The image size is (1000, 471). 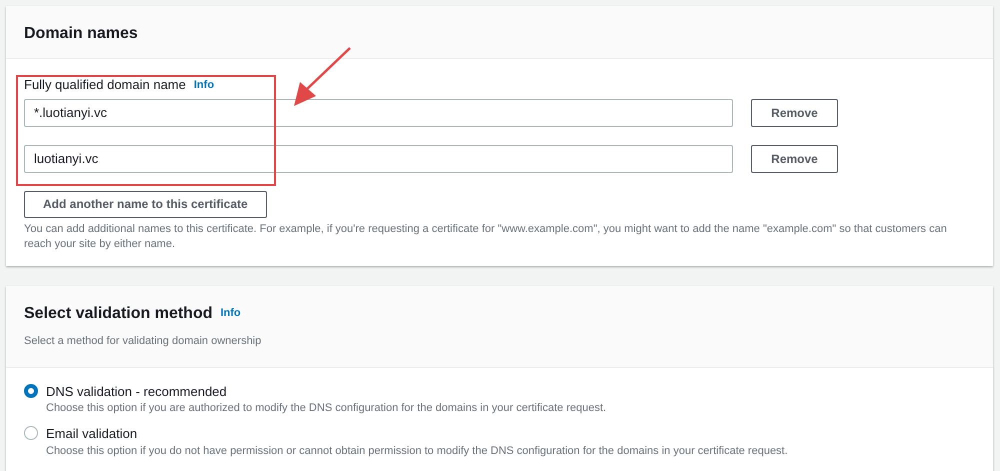 What do you see at coordinates (92, 434) in the screenshot?
I see `option-label: Email validation` at bounding box center [92, 434].